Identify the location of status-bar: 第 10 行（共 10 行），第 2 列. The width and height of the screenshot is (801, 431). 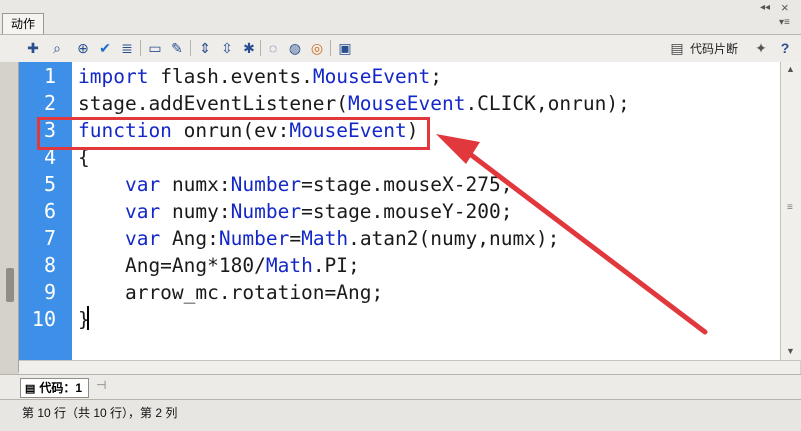
(400, 415).